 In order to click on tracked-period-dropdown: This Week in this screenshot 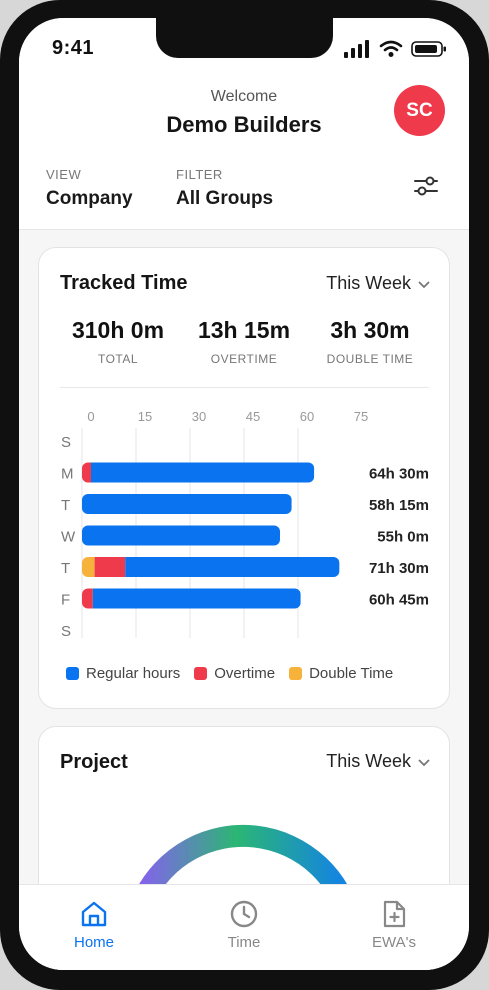, I will do `click(378, 283)`.